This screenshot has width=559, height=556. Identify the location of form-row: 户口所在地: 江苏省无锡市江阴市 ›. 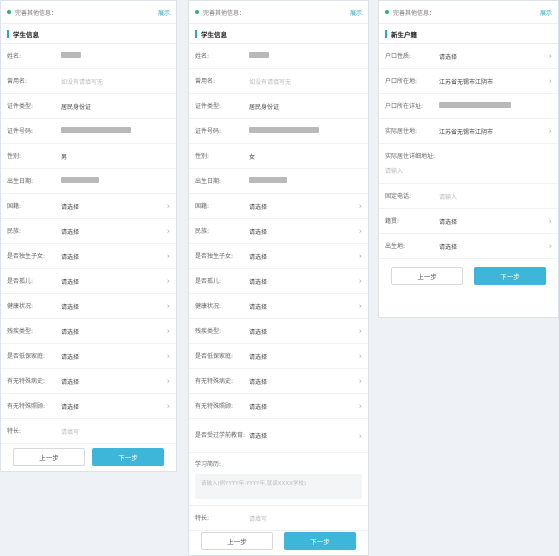
(468, 81).